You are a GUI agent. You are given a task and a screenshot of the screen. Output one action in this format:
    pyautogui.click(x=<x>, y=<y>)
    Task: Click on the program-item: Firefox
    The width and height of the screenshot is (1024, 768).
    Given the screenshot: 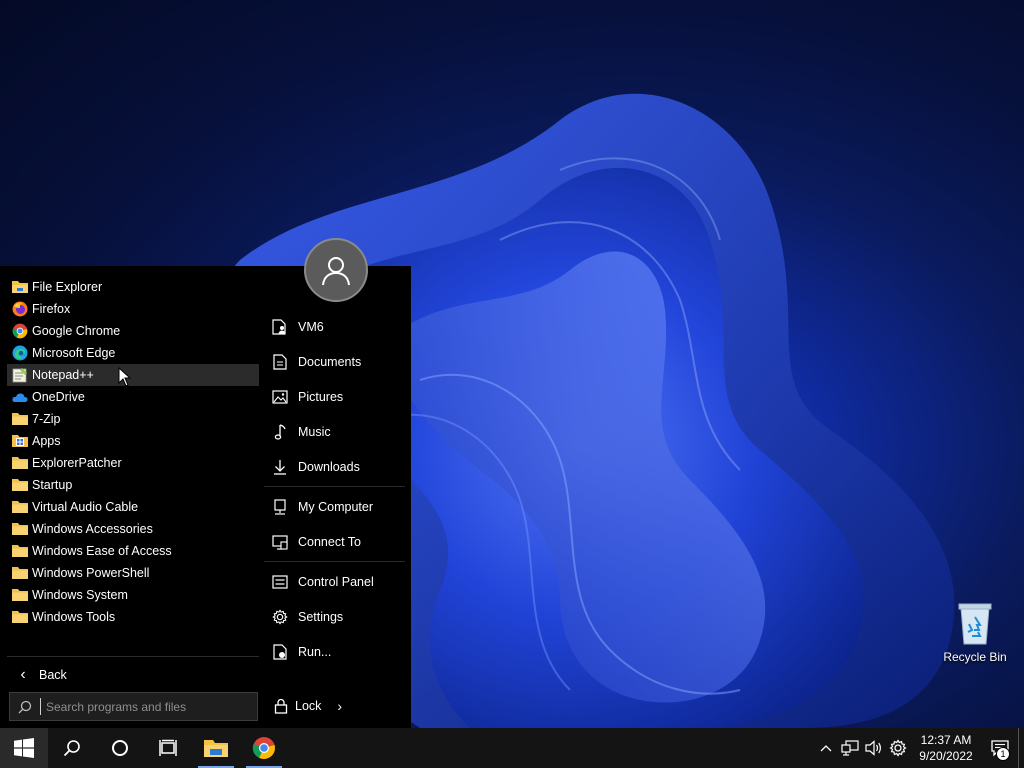 What is the action you would take?
    pyautogui.click(x=133, y=309)
    